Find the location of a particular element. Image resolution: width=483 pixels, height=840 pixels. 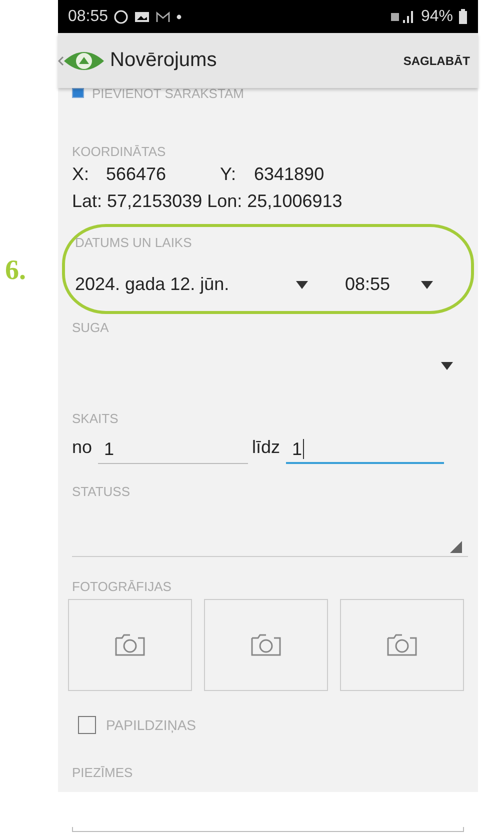

field-label: STATUSS is located at coordinates (102, 491).